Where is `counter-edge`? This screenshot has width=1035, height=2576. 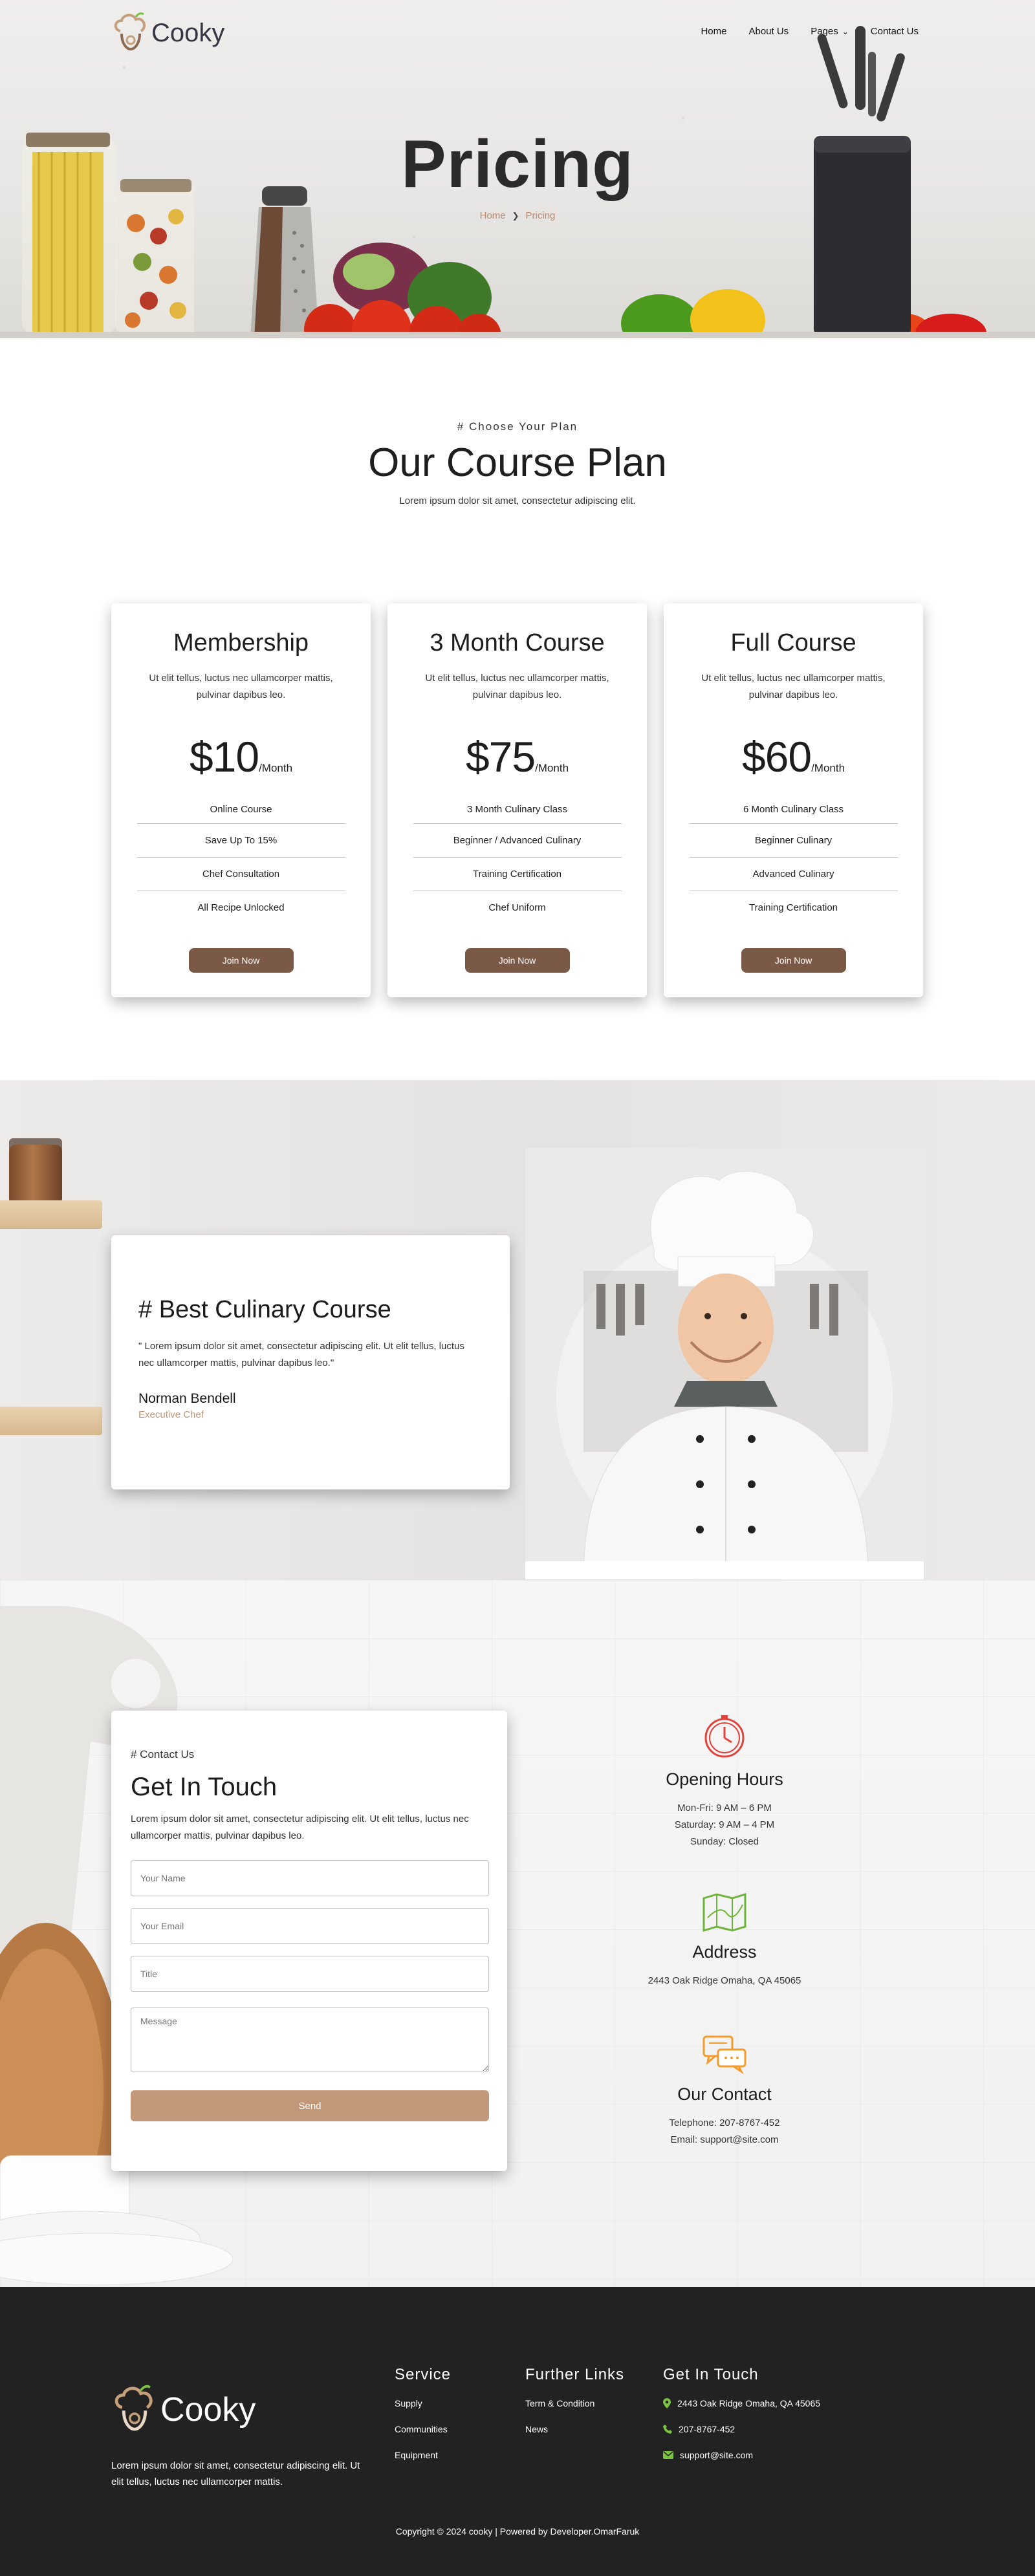
counter-edge is located at coordinates (517, 335).